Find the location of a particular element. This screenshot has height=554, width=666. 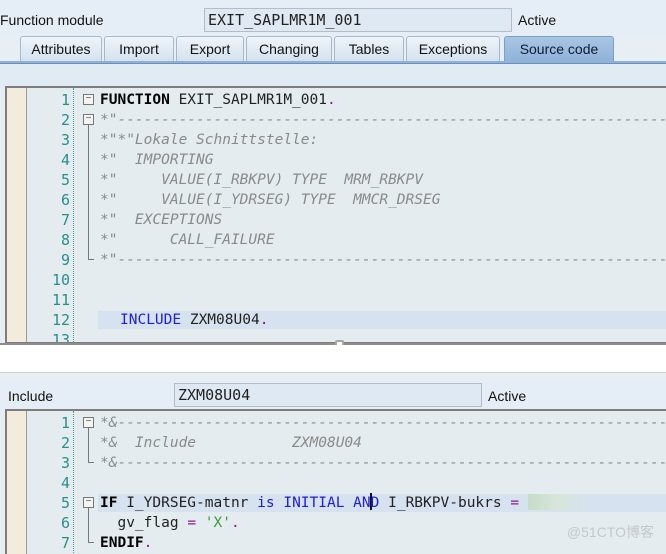

code-line: 5 *" VALUE(I_RBKPV) TYPE MRM_RBKPV is located at coordinates (336, 180).